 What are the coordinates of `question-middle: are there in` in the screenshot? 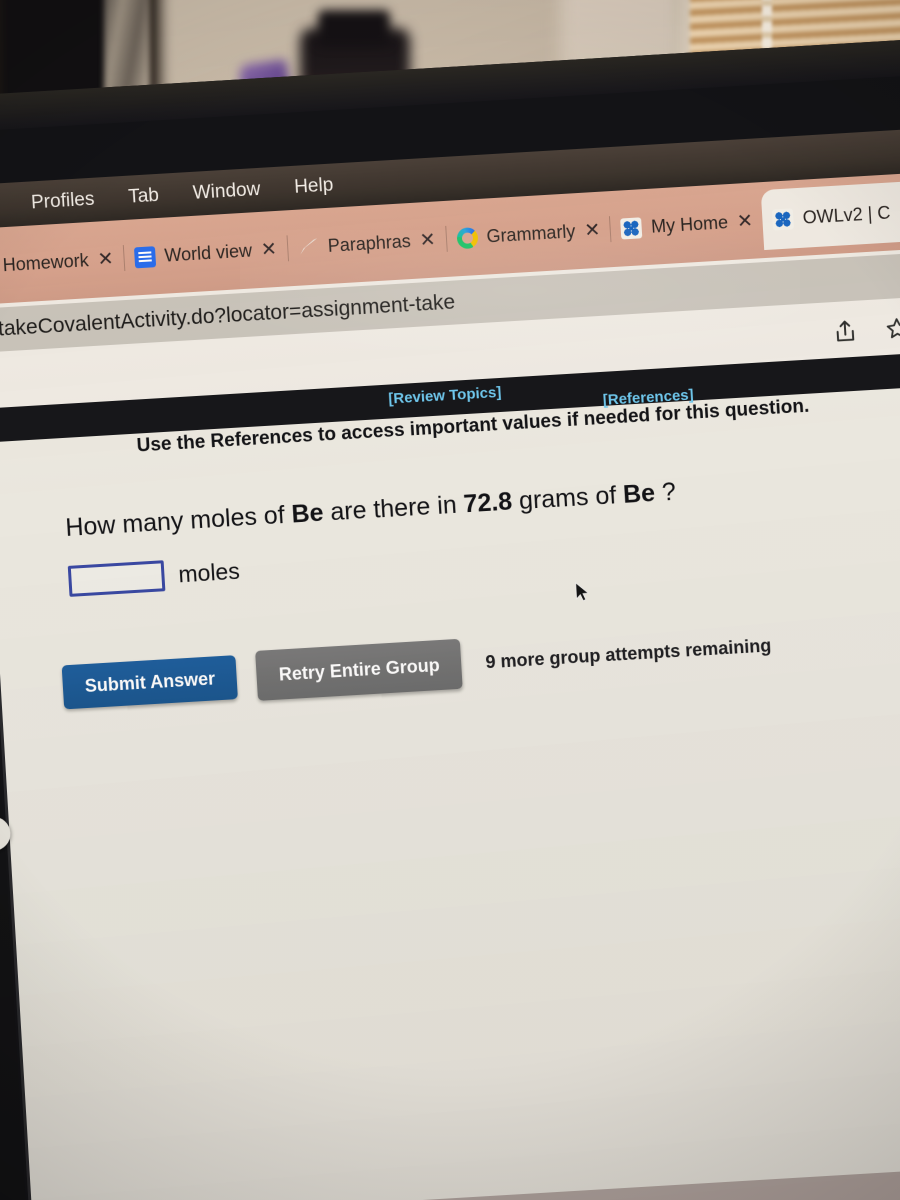 It's located at (393, 508).